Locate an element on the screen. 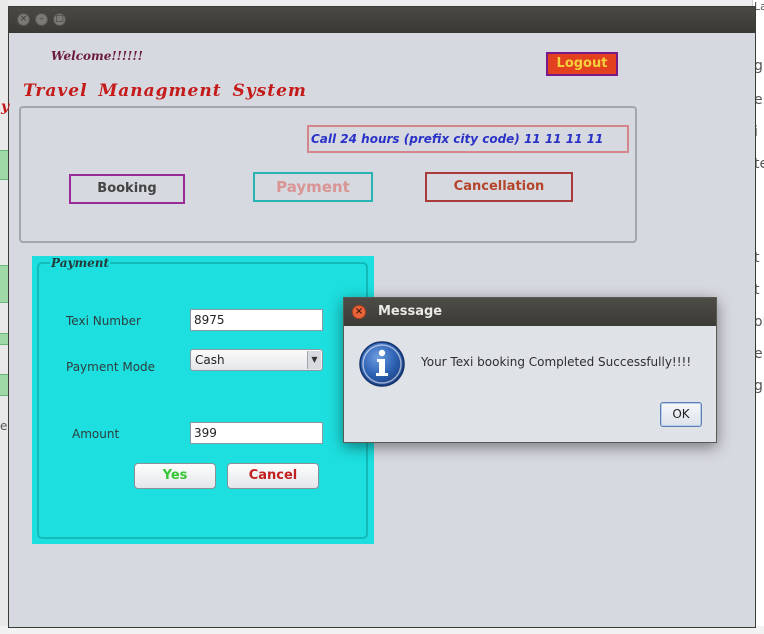 Image resolution: width=764 pixels, height=634 pixels. ok-button: OK is located at coordinates (681, 414).